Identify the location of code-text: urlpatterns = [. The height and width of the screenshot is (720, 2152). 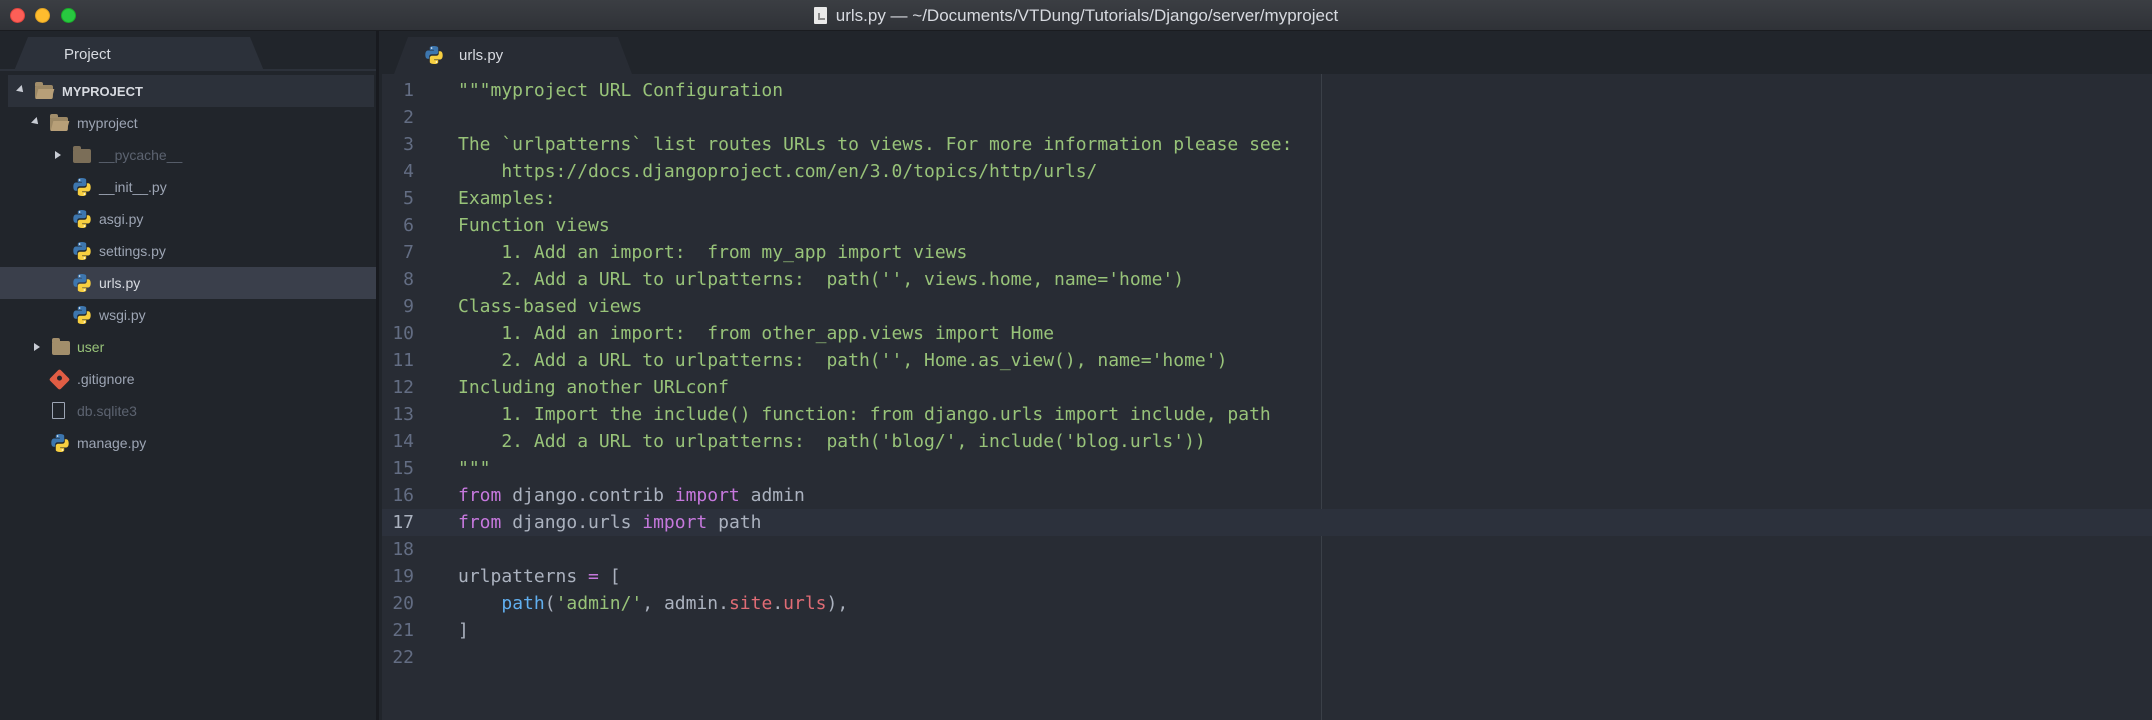
(539, 576).